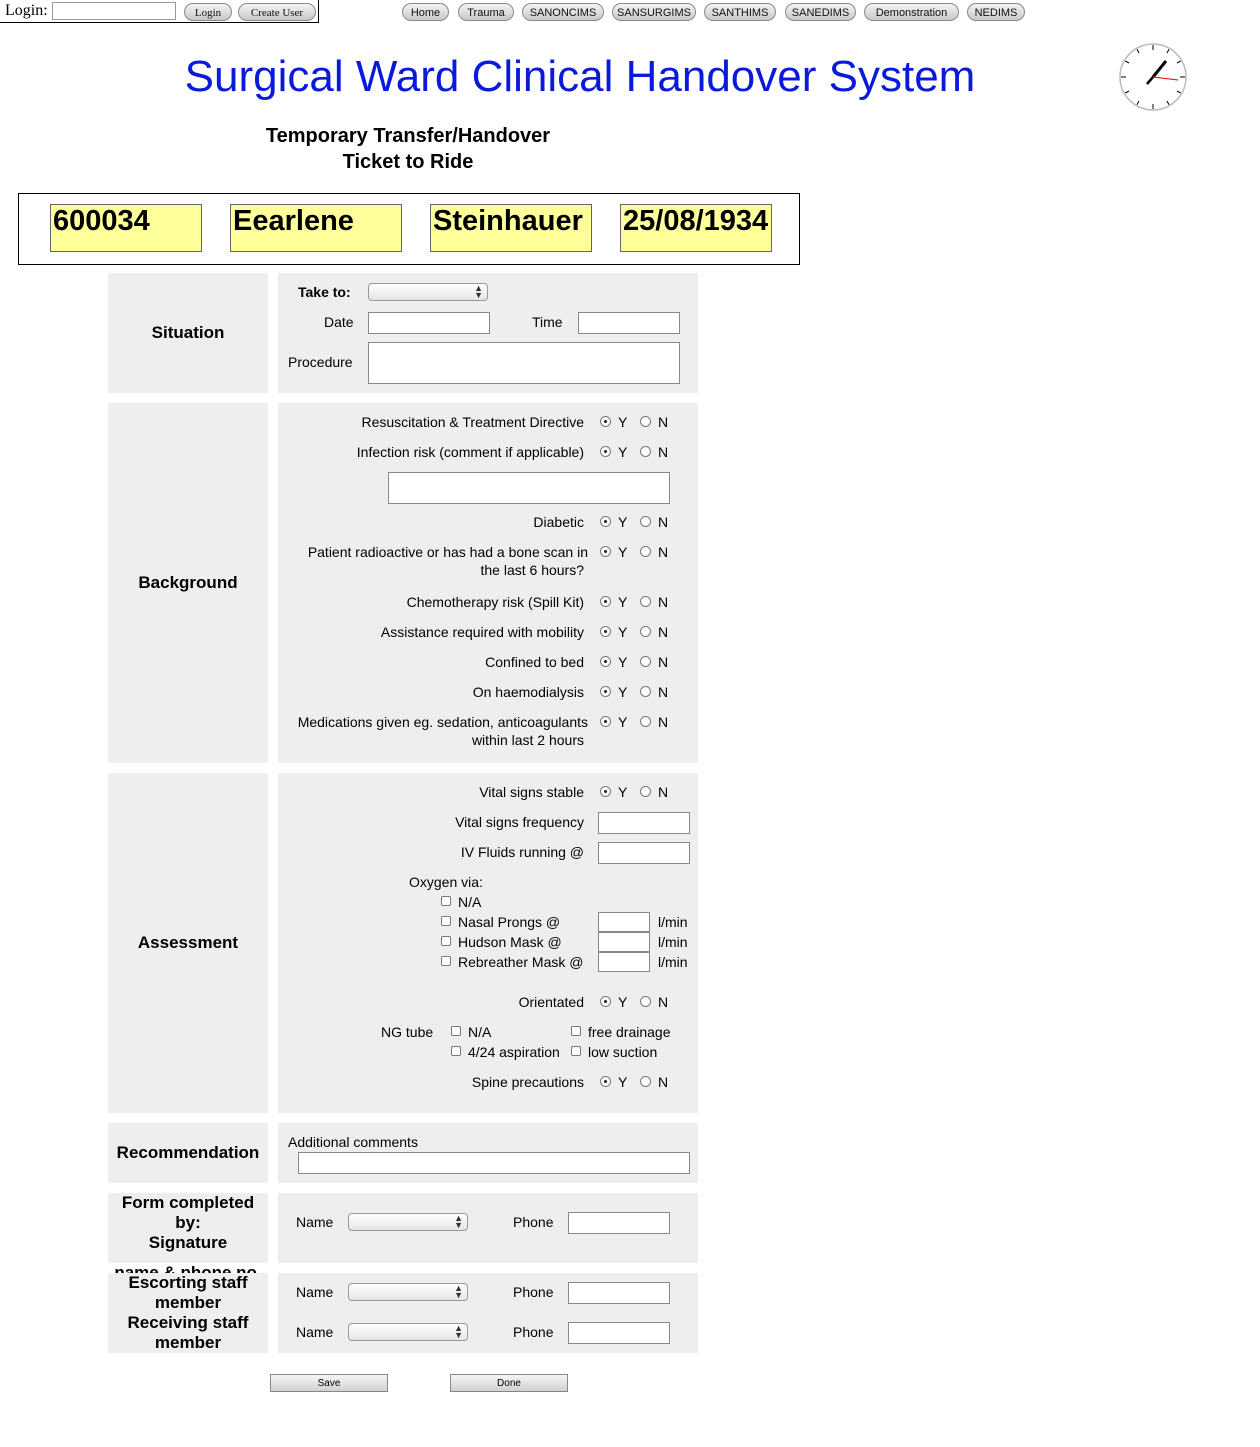 The width and height of the screenshot is (1260, 1447). I want to click on receive-name-select: ▲ ▼, so click(408, 1332).